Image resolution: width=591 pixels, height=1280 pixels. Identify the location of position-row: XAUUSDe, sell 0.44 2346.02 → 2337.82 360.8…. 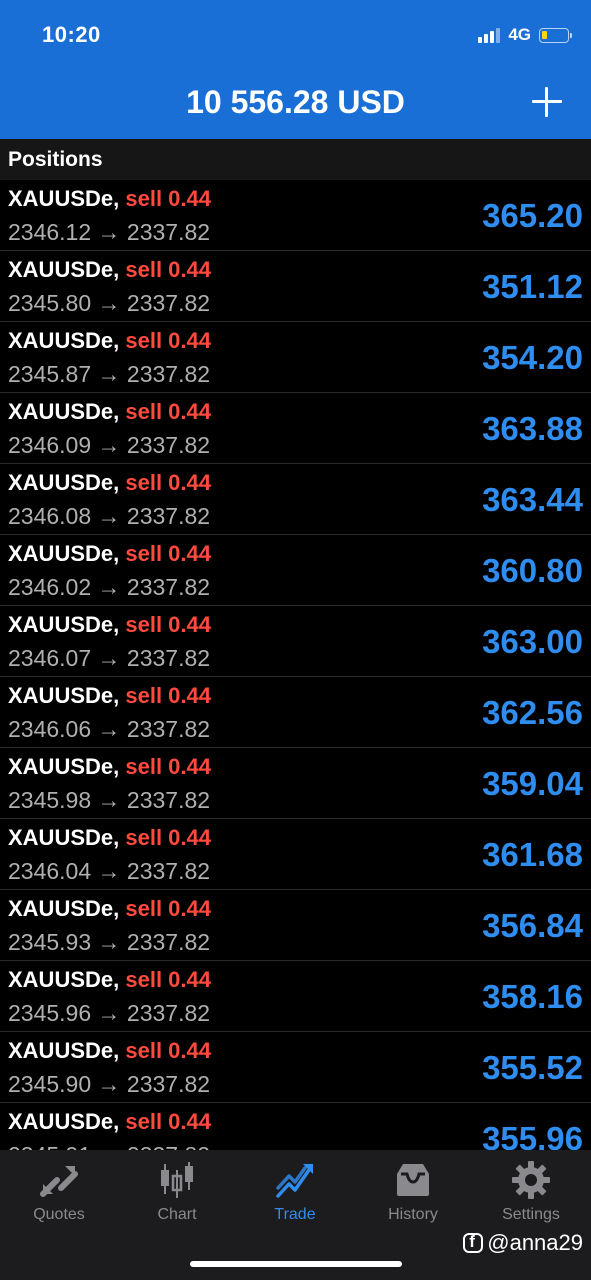
(295, 570).